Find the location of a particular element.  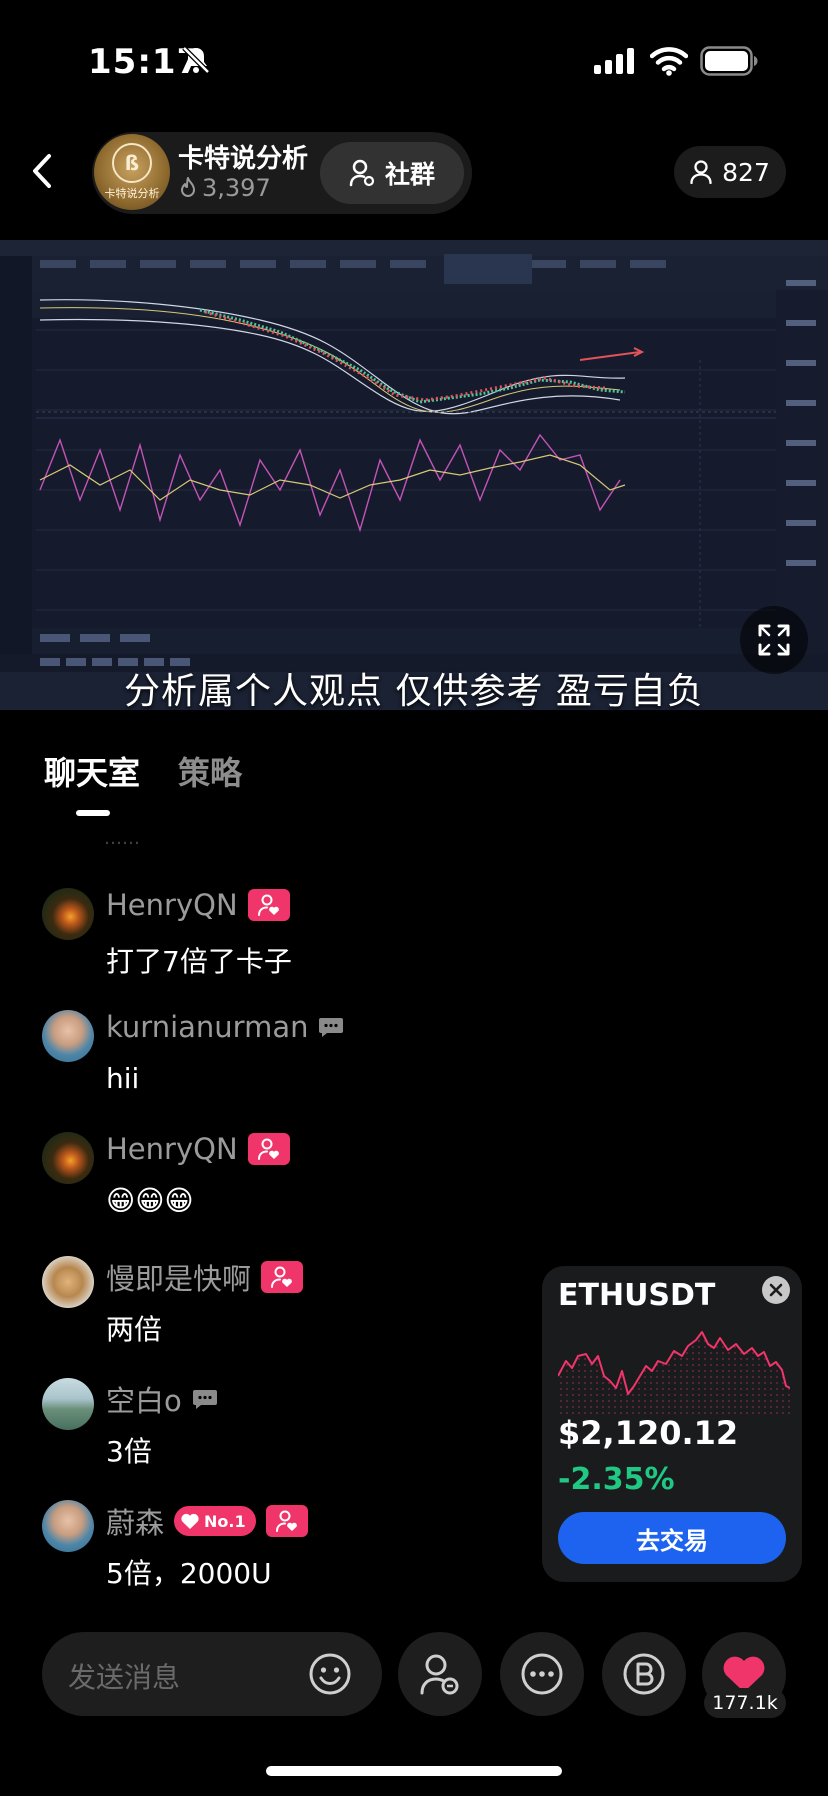

heart-icon is located at coordinates (190, 1521).